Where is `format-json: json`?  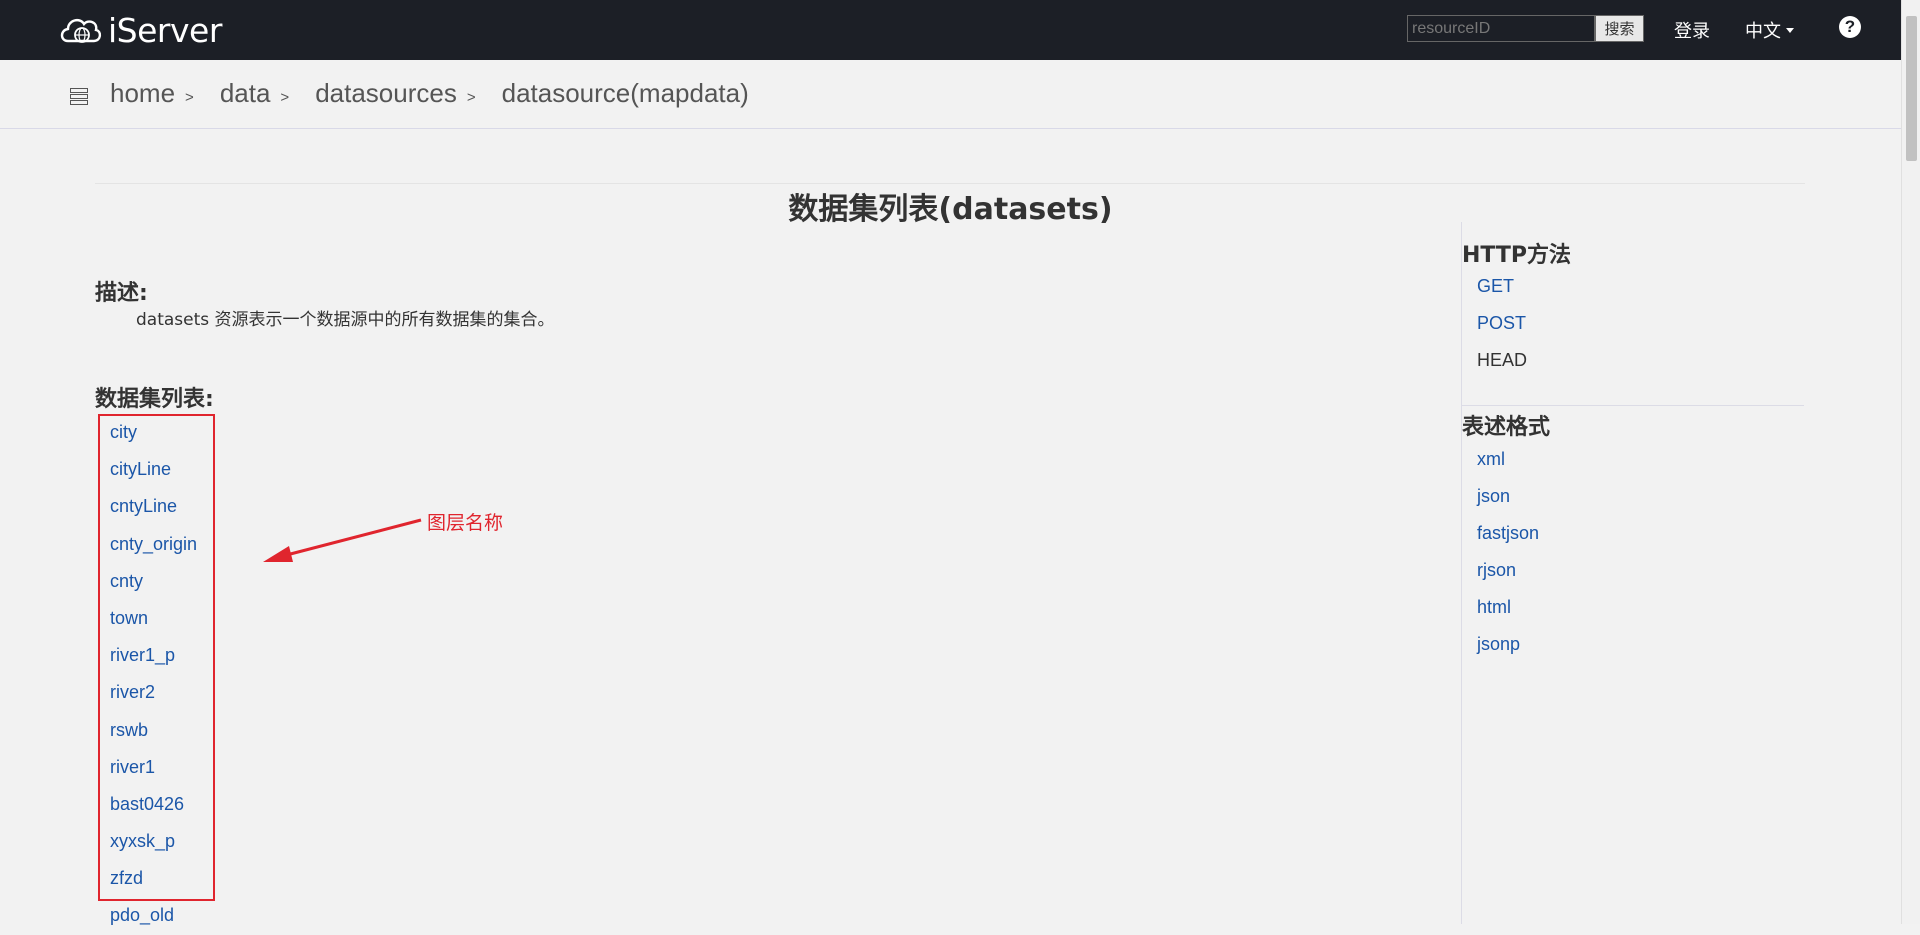 format-json: json is located at coordinates (1493, 496).